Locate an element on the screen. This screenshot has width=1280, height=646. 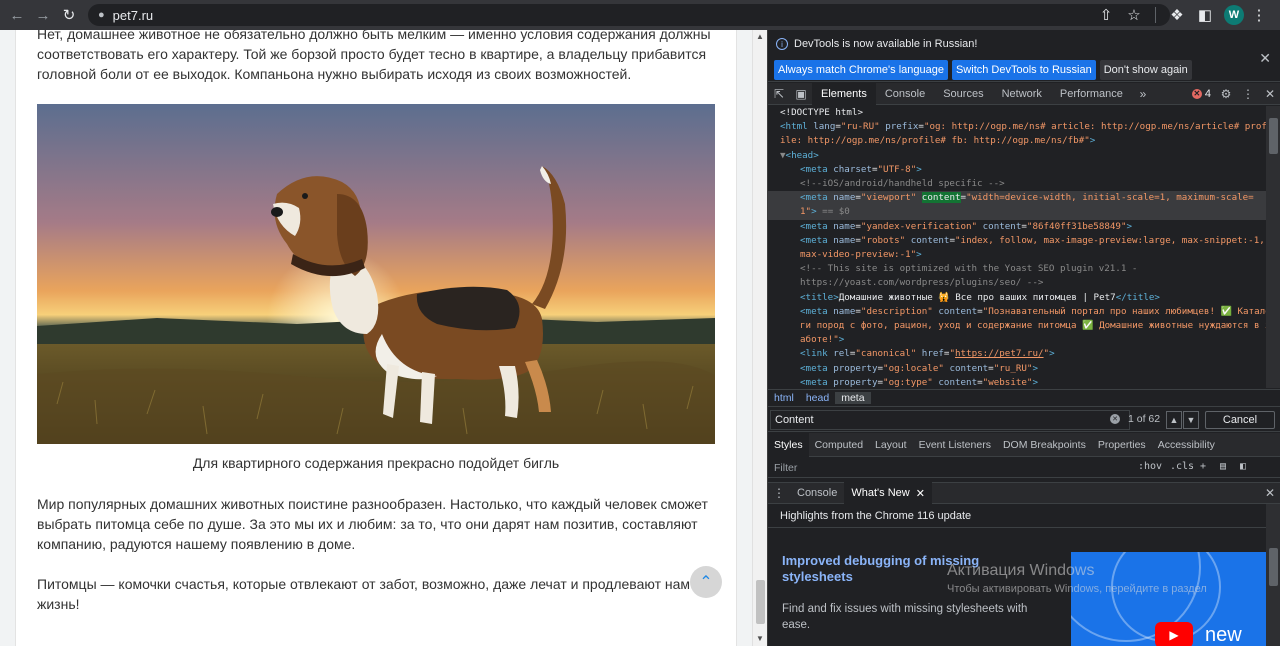
whats-new-scrollbar is located at coordinates (1273, 575).